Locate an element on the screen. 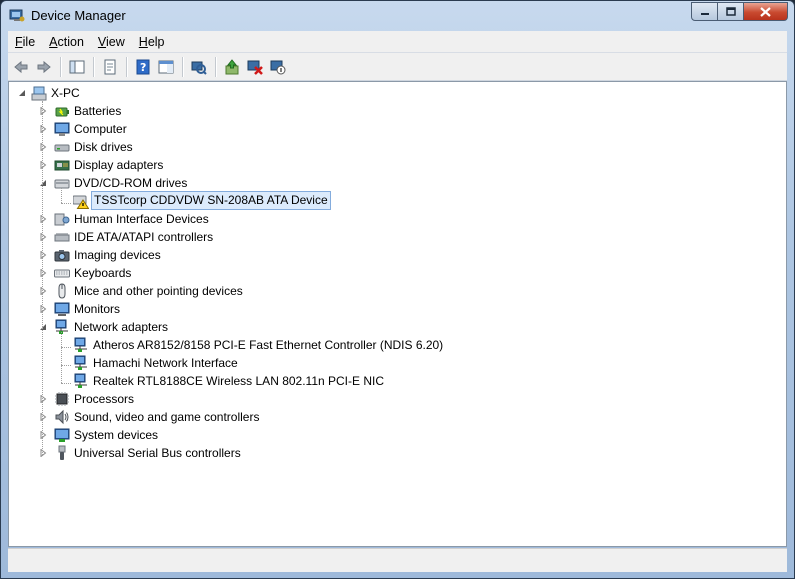 The width and height of the screenshot is (795, 579). menu-view: View is located at coordinates (111, 42).